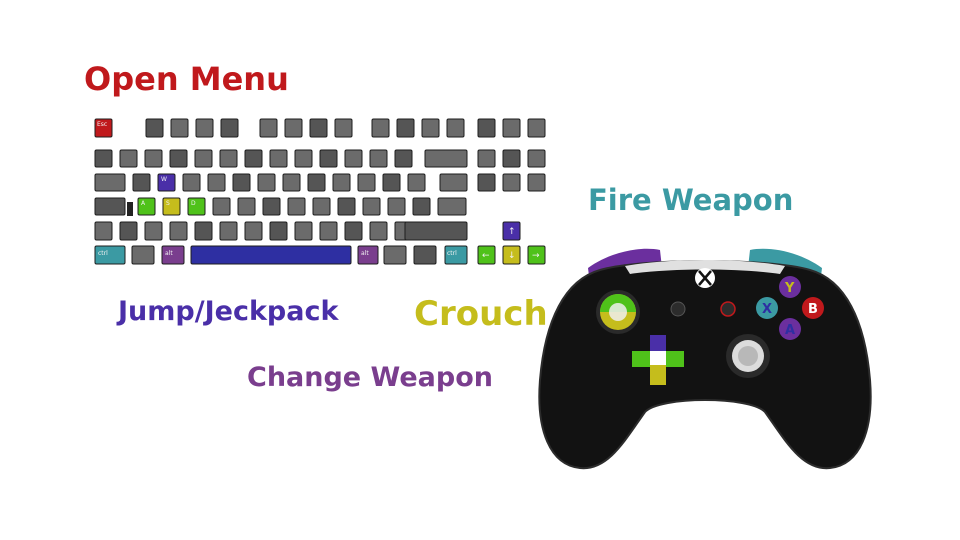 The image size is (960, 540). I want to click on controller-body, so click(705, 365).